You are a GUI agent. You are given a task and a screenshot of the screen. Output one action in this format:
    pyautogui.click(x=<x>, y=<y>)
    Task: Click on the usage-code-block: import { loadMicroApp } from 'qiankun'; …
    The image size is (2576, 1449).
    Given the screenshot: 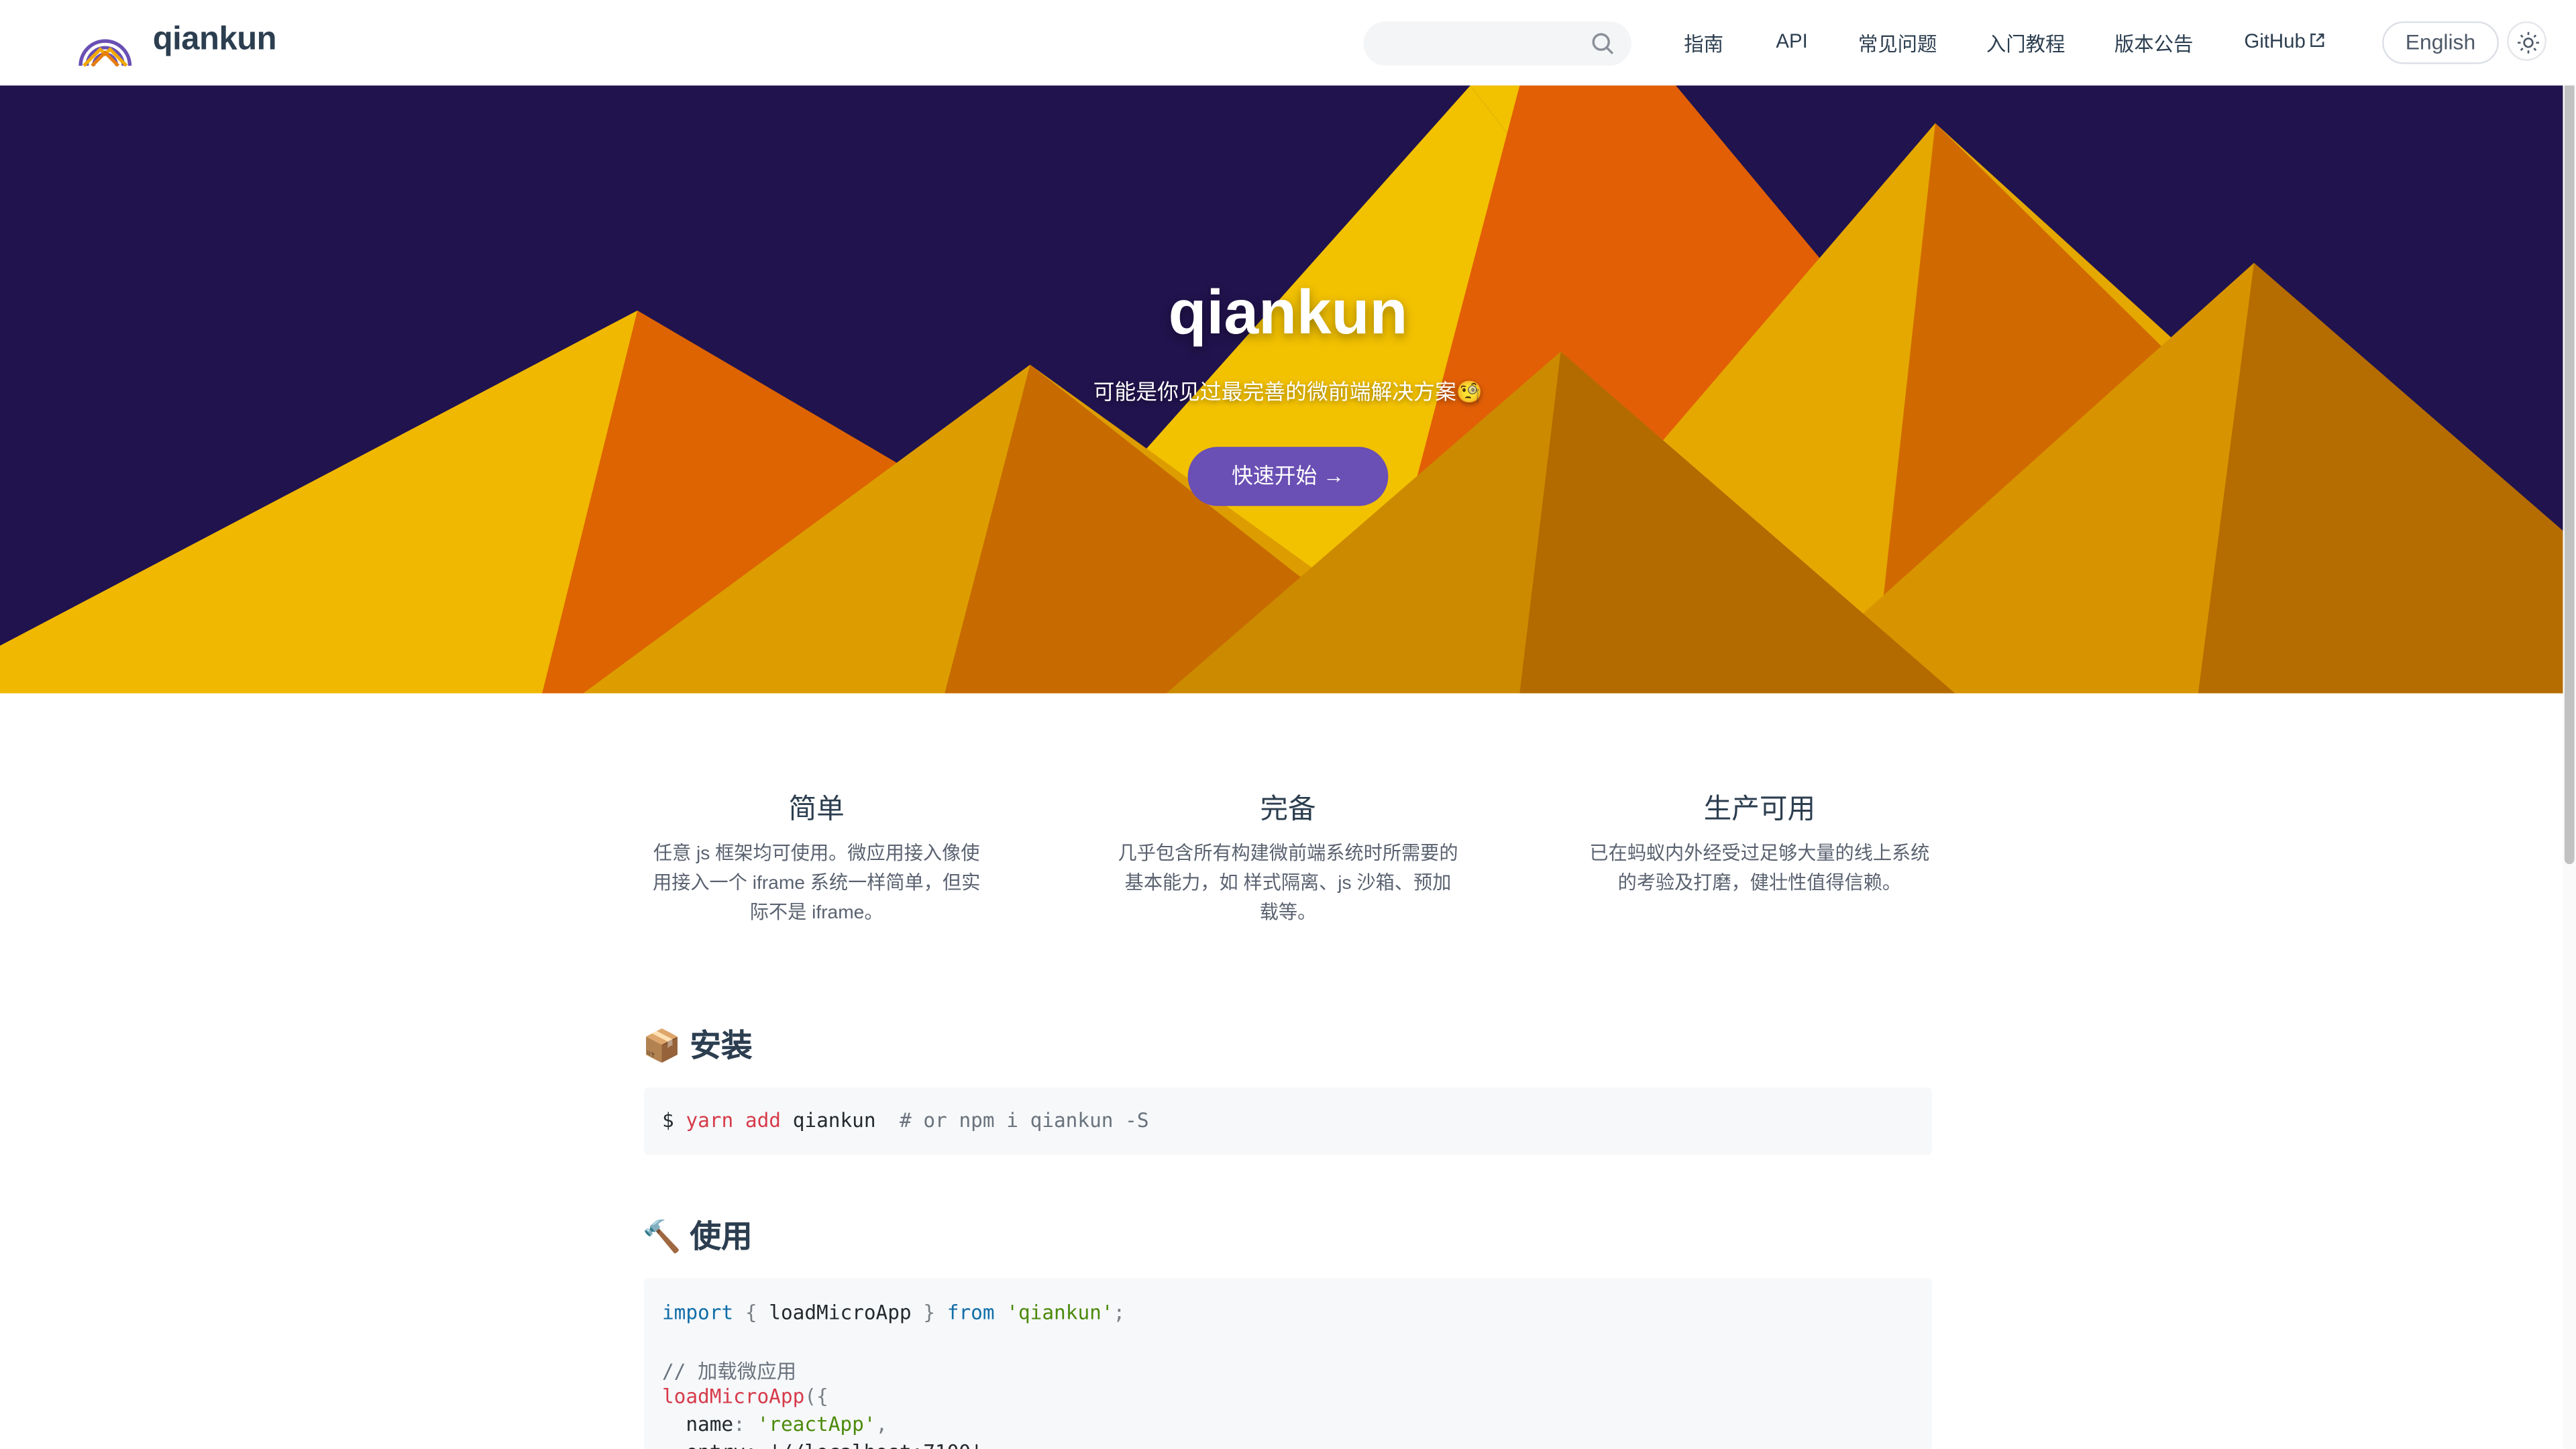 What is the action you would take?
    pyautogui.click(x=1288, y=1363)
    